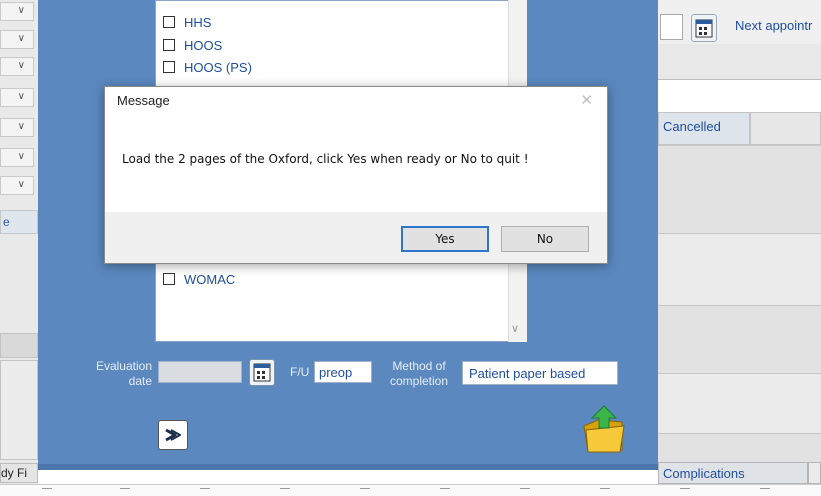  What do you see at coordinates (19, 222) in the screenshot?
I see `left-tab-partial: e` at bounding box center [19, 222].